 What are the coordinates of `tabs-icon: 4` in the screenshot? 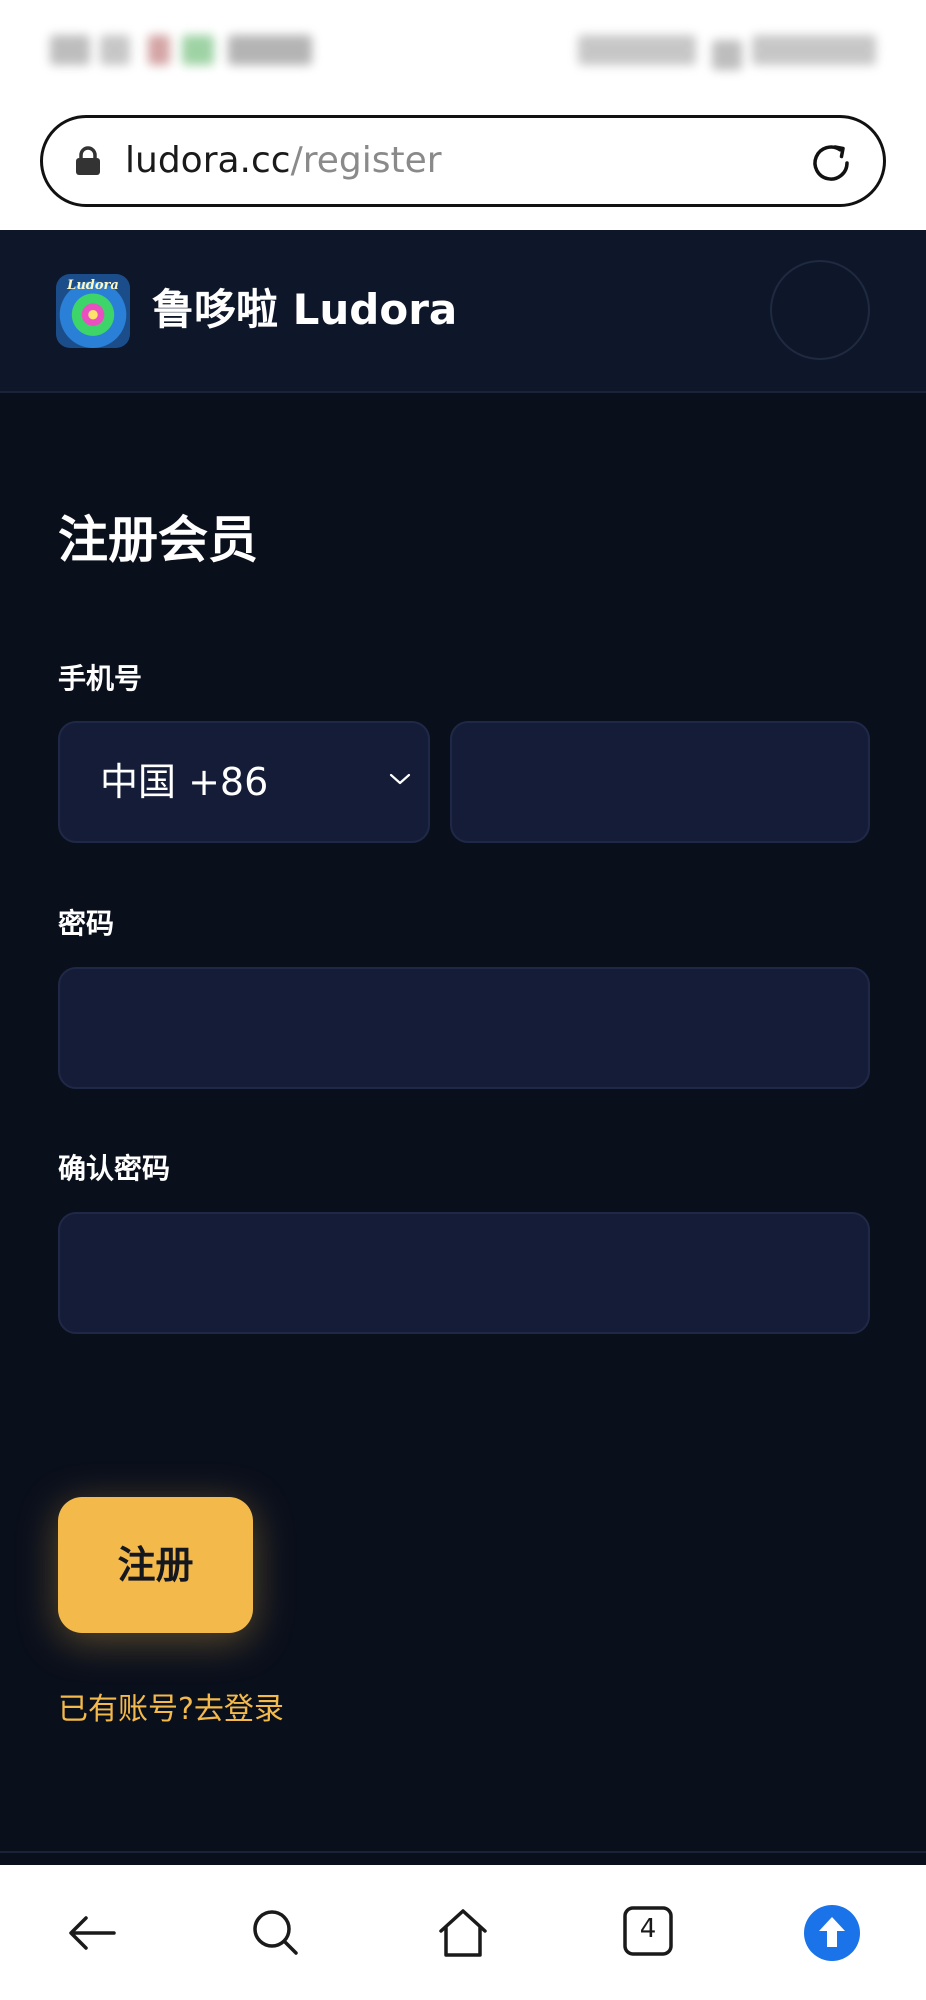 It's located at (648, 1933).